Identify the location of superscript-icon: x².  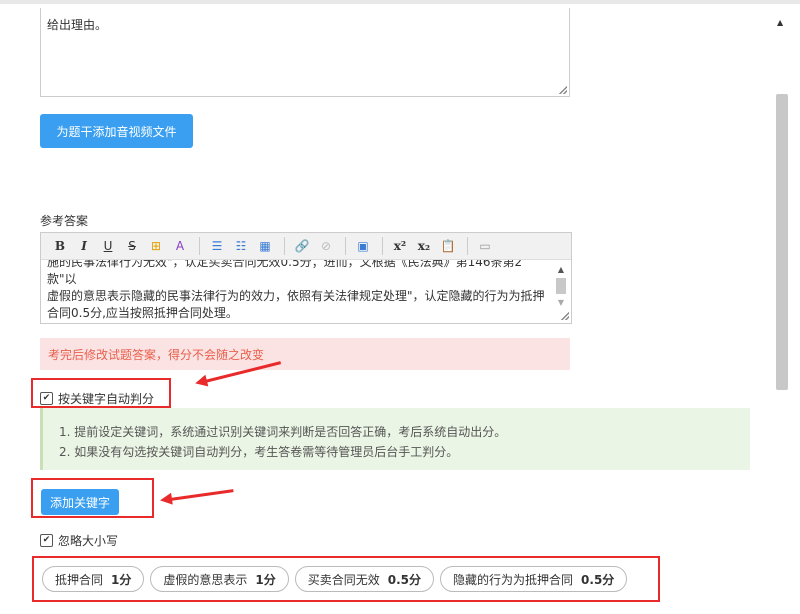
(400, 246).